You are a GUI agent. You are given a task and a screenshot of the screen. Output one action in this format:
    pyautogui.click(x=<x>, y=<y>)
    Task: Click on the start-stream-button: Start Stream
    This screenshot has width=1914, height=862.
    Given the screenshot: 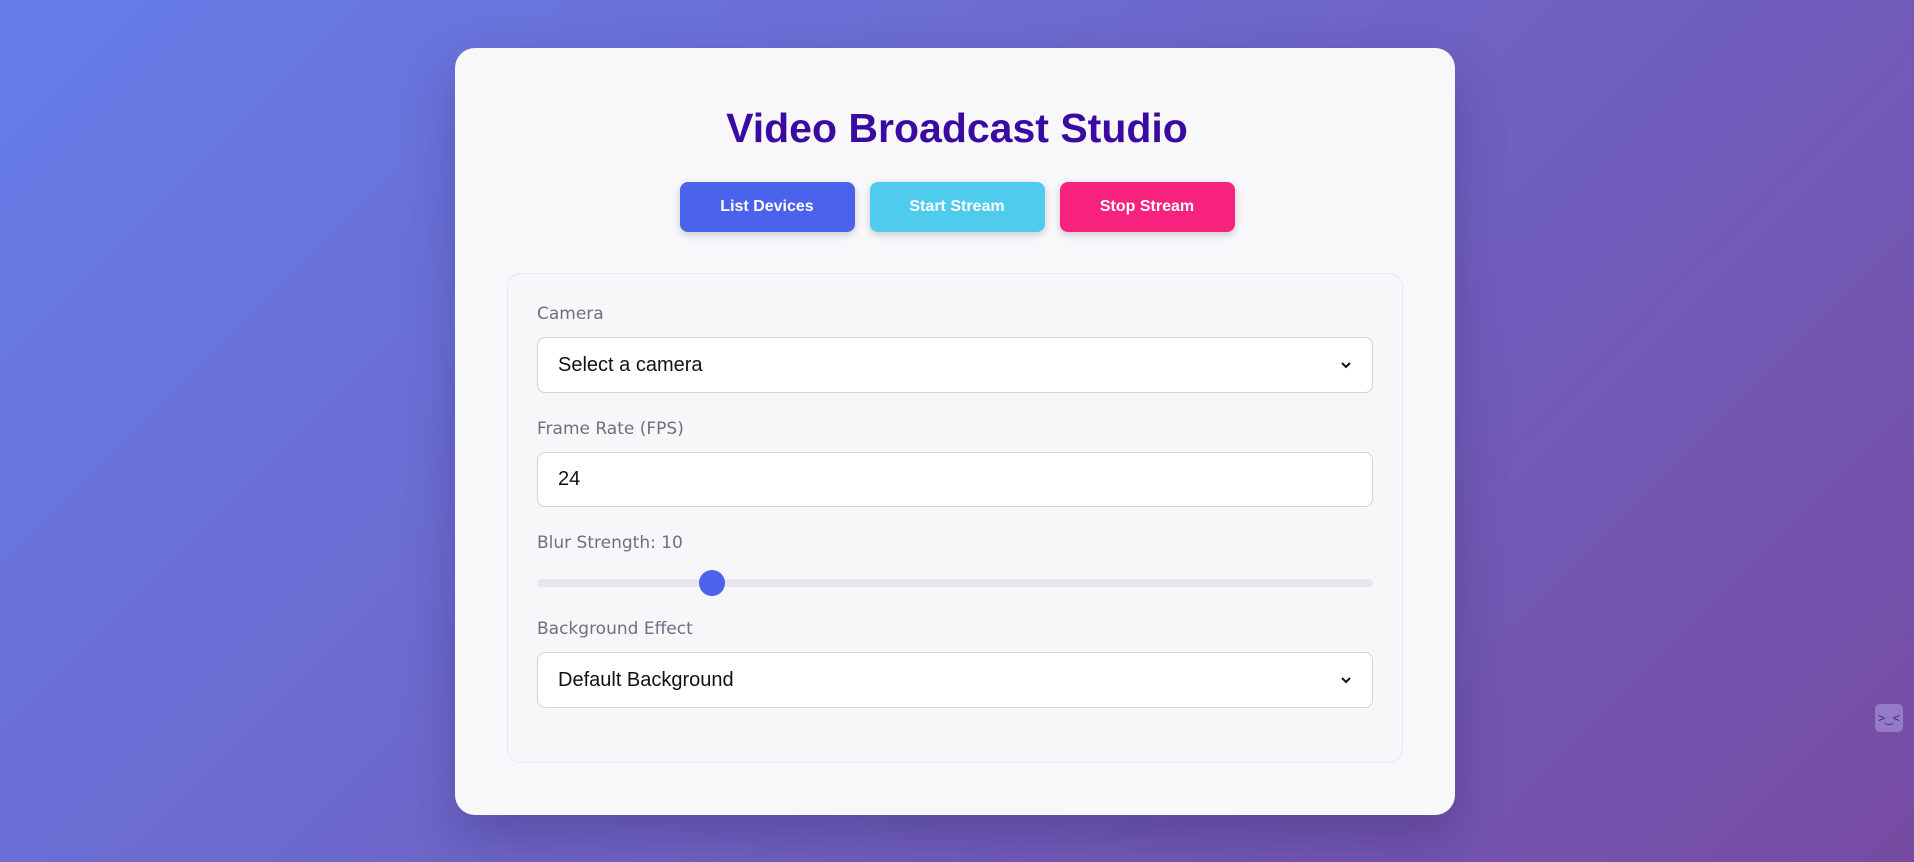 What is the action you would take?
    pyautogui.click(x=957, y=207)
    